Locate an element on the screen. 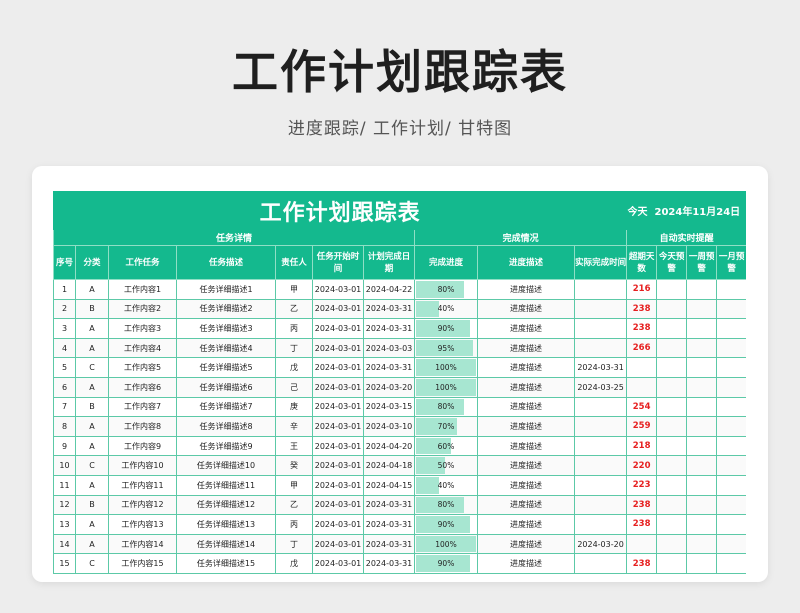  row-actual-end: 2024-03-20 is located at coordinates (600, 544).